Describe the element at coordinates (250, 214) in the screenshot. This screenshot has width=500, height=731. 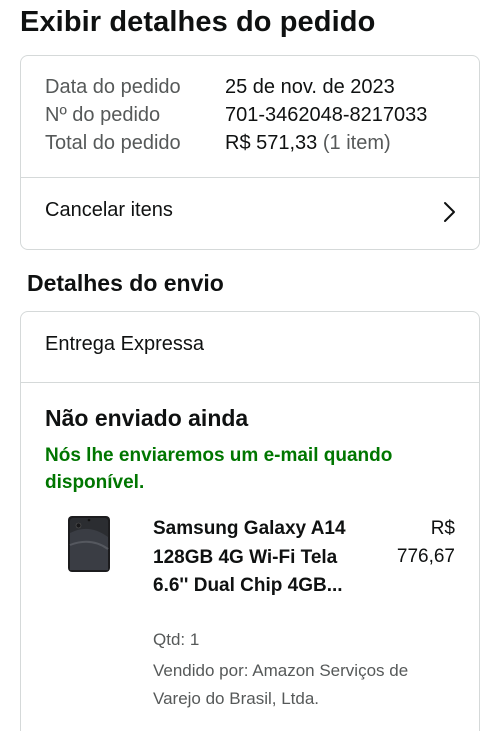
I see `cancel-items-button: Cancelar itens` at that location.